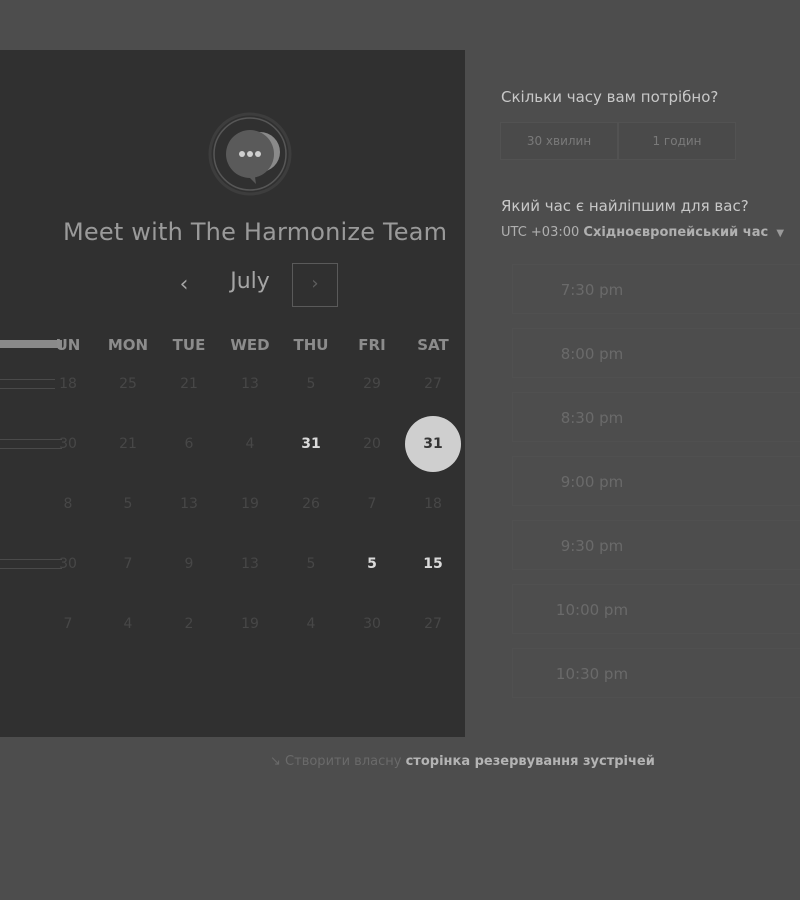 The height and width of the screenshot is (900, 800). Describe the element at coordinates (68, 345) in the screenshot. I see `weekday-label: UN` at that location.